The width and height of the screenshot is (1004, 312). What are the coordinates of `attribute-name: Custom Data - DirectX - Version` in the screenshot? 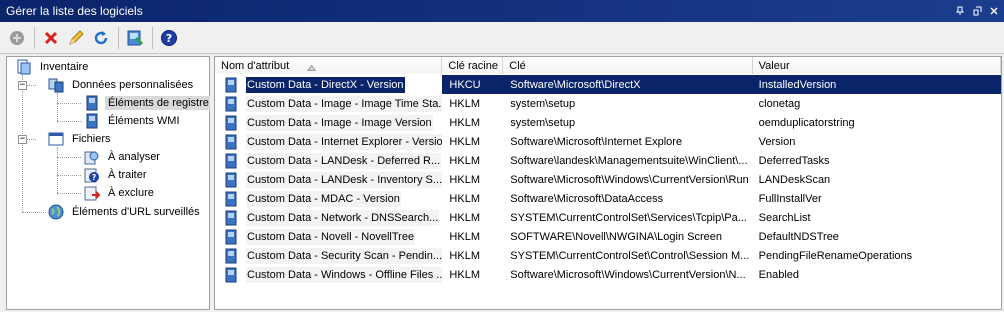 It's located at (325, 84).